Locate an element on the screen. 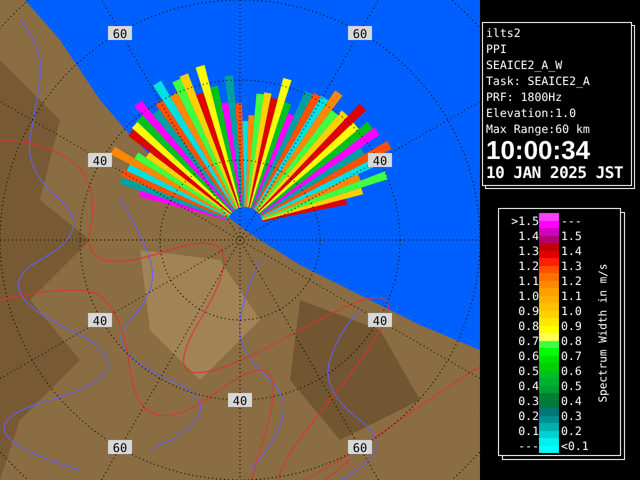 The width and height of the screenshot is (640, 480). info-text: Task: SEAICE2_A is located at coordinates (538, 81).